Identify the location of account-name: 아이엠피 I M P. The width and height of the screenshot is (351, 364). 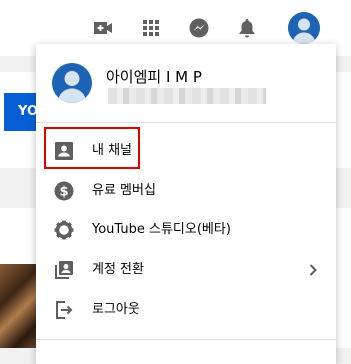
(154, 77).